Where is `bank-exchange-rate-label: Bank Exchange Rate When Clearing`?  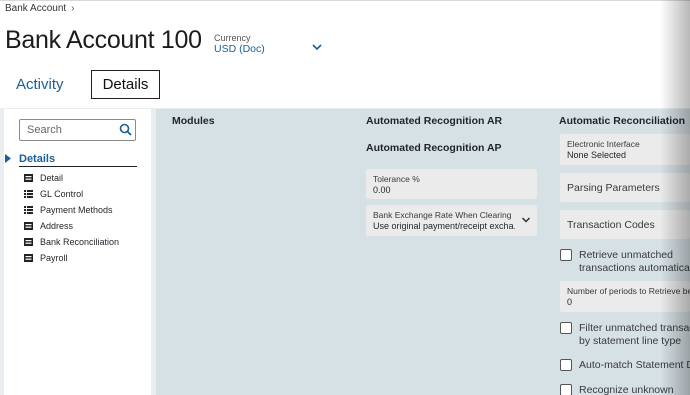 bank-exchange-rate-label: Bank Exchange Rate When Clearing is located at coordinates (442, 215).